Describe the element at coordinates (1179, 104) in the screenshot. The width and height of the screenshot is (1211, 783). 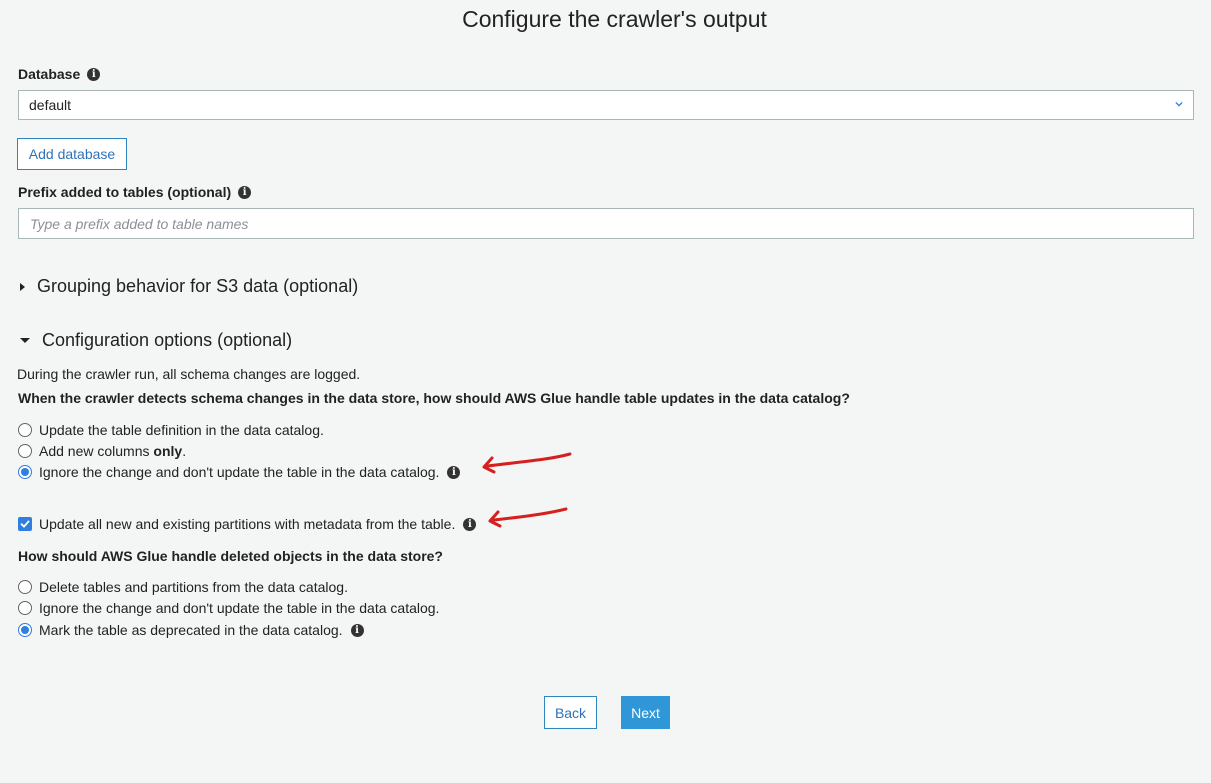
I see `chevron-down-icon` at that location.